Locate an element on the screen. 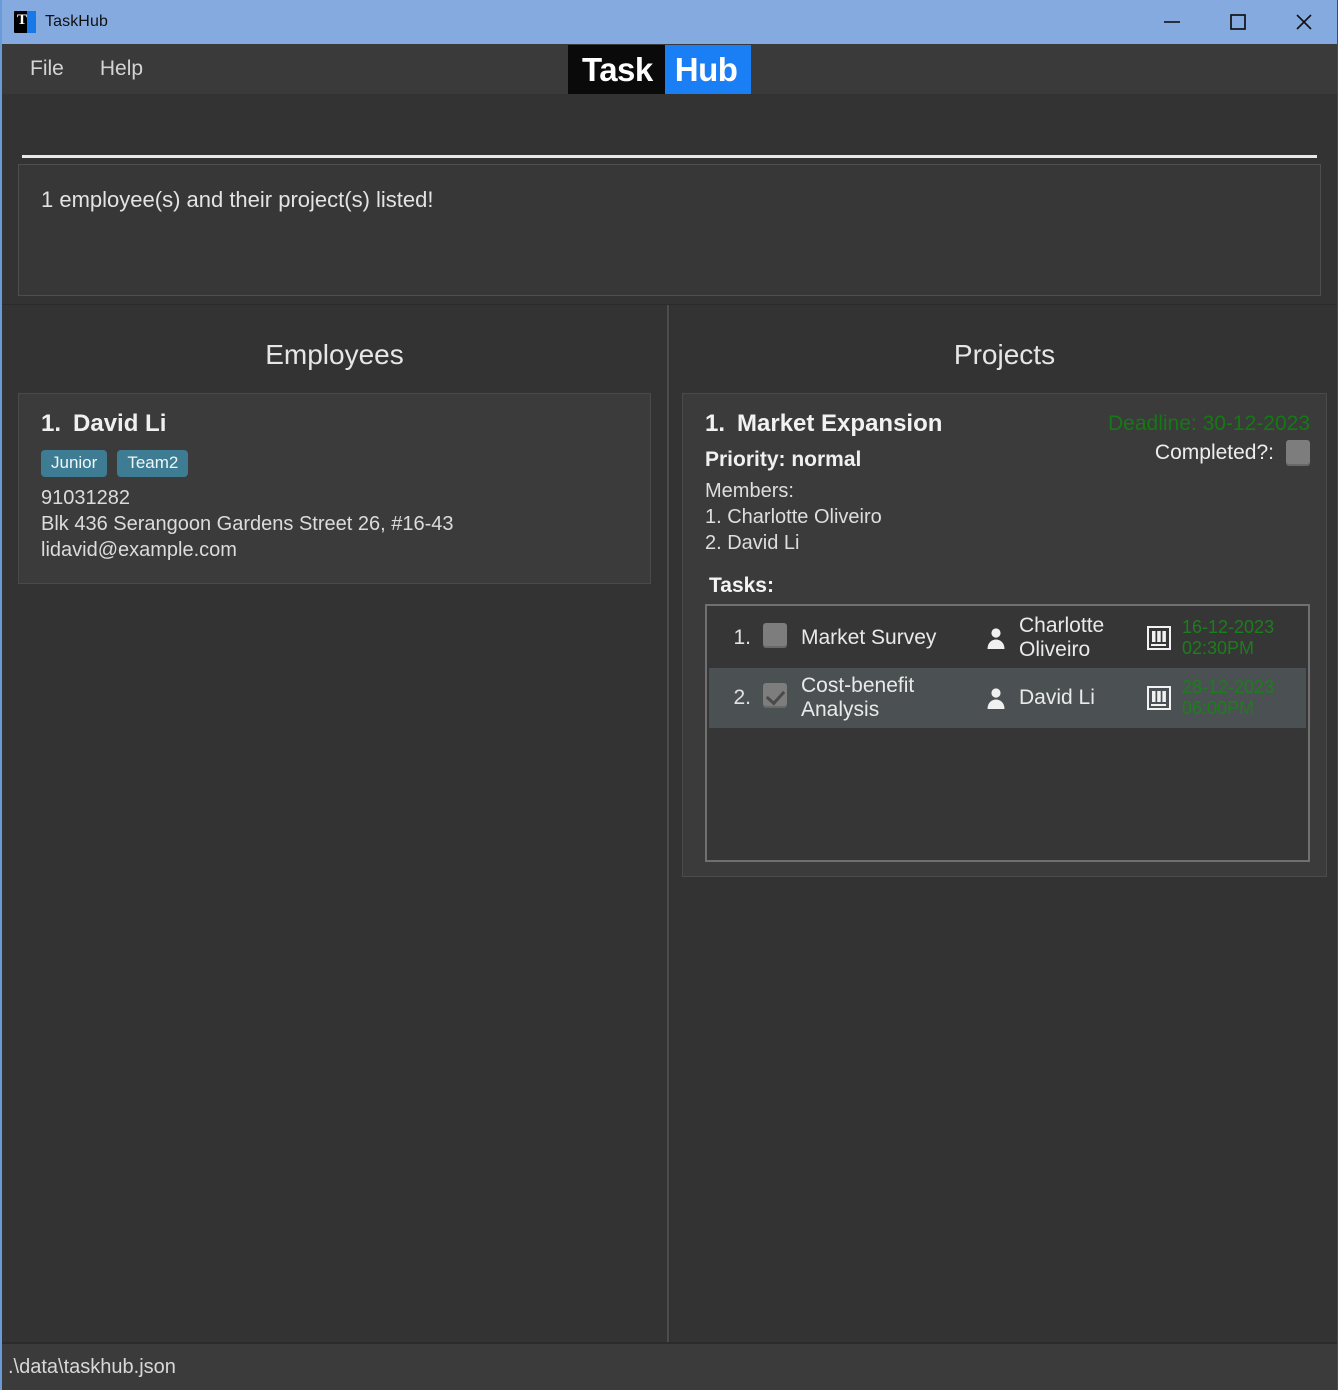 This screenshot has width=1338, height=1390. project-name-row: 1. Market Expansion is located at coordinates (906, 424).